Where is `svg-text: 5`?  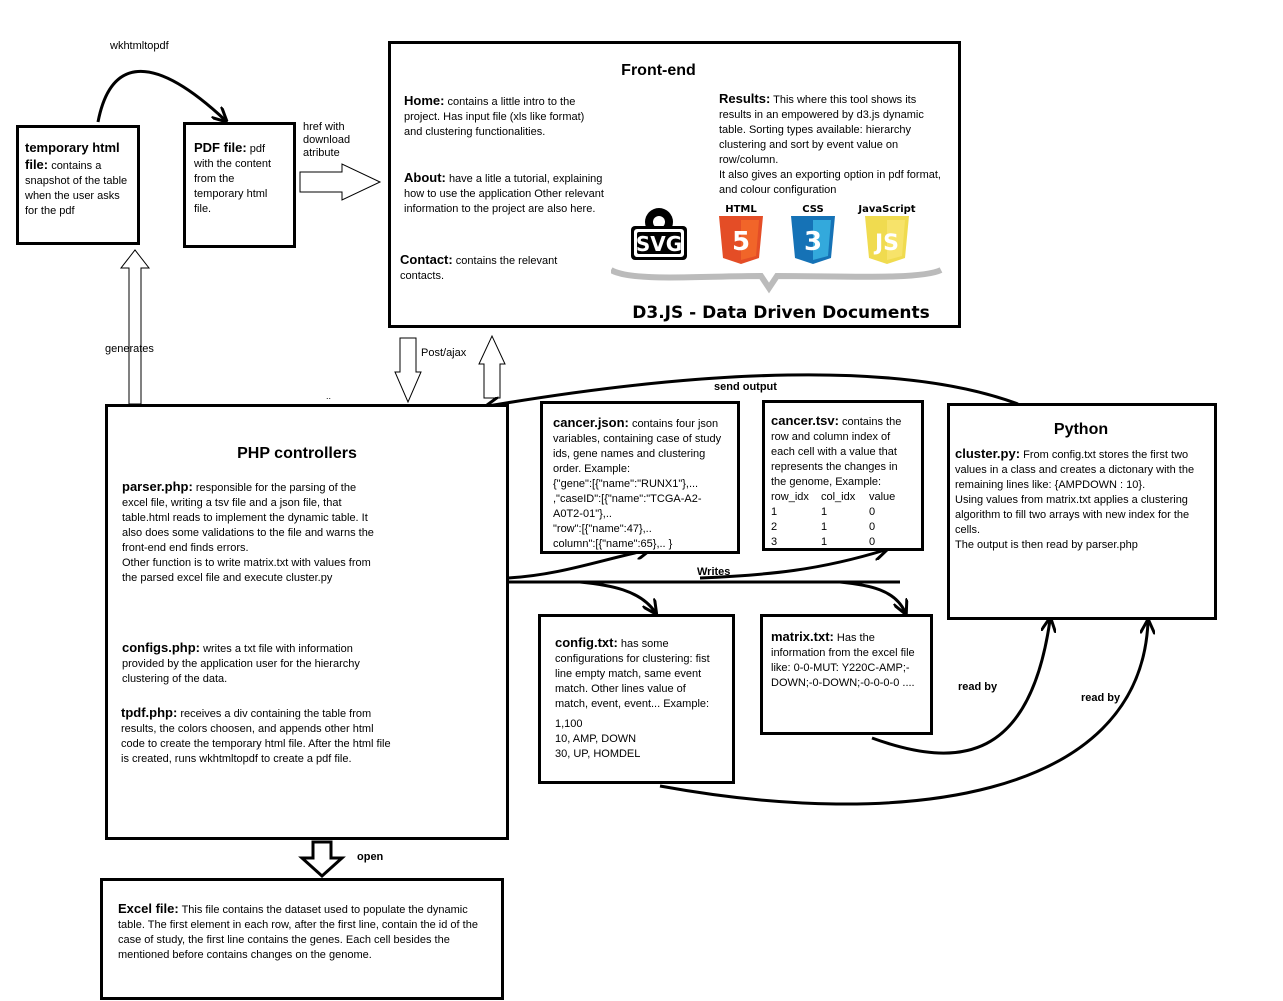 svg-text: 5 is located at coordinates (741, 242).